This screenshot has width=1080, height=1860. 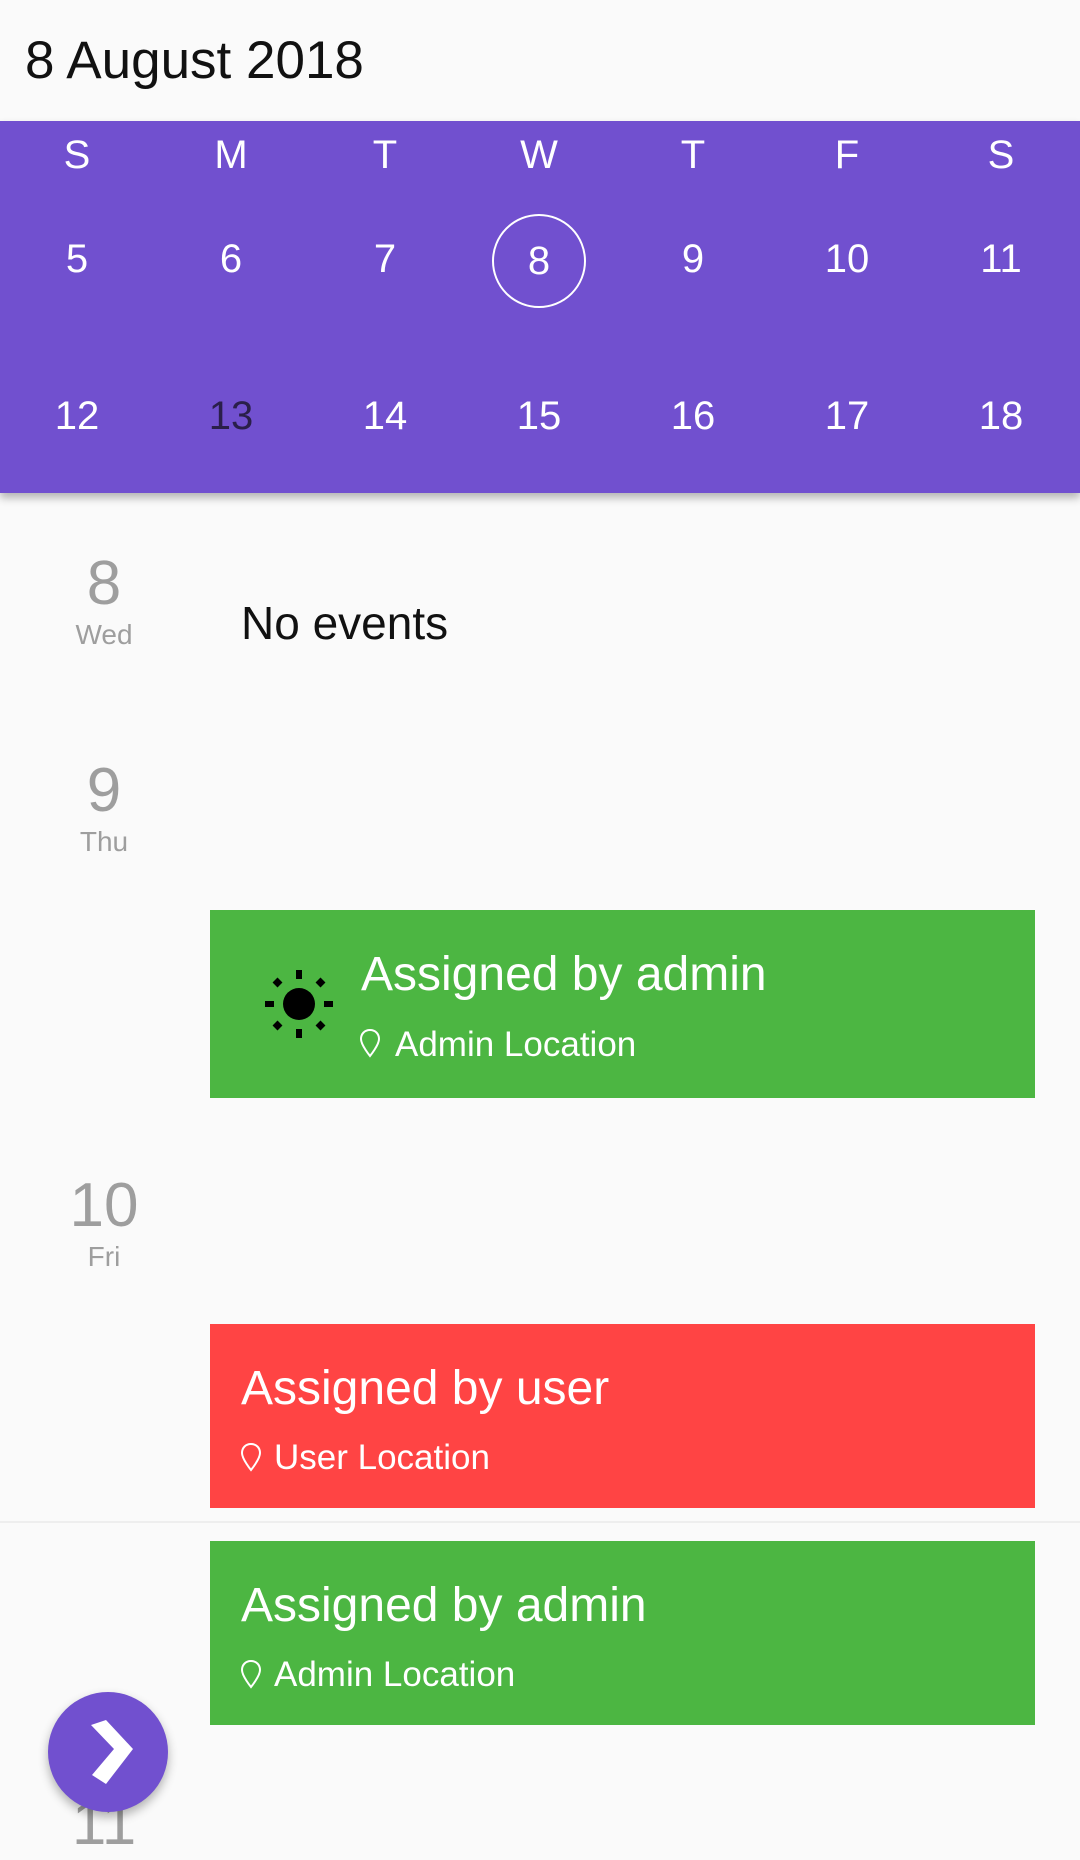 What do you see at coordinates (77, 259) in the screenshot?
I see `calendar-day: 5` at bounding box center [77, 259].